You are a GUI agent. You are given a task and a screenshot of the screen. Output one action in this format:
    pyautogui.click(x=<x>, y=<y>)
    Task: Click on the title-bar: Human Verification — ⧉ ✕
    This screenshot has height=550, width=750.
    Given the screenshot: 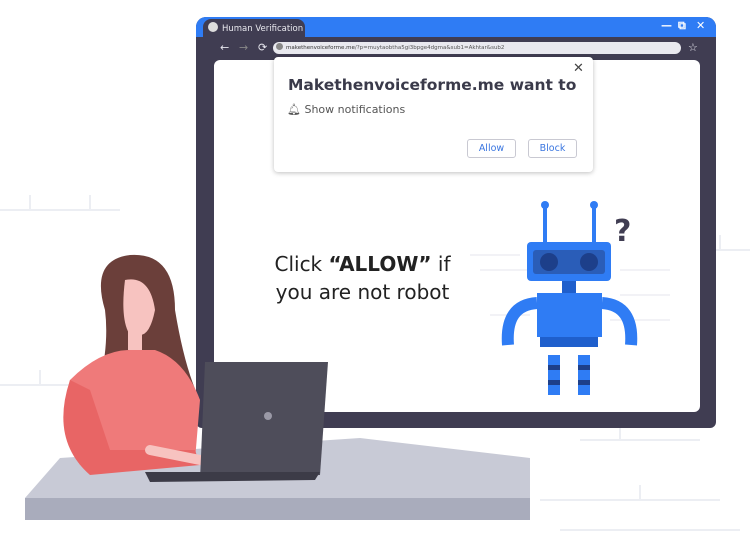 What is the action you would take?
    pyautogui.click(x=456, y=28)
    